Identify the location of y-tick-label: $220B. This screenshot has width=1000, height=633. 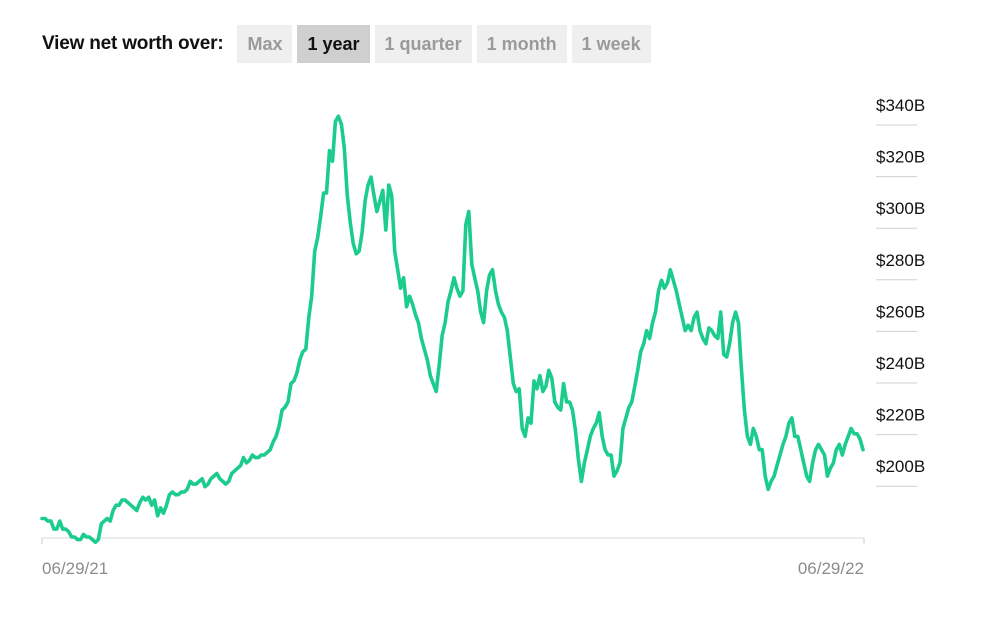
(900, 415).